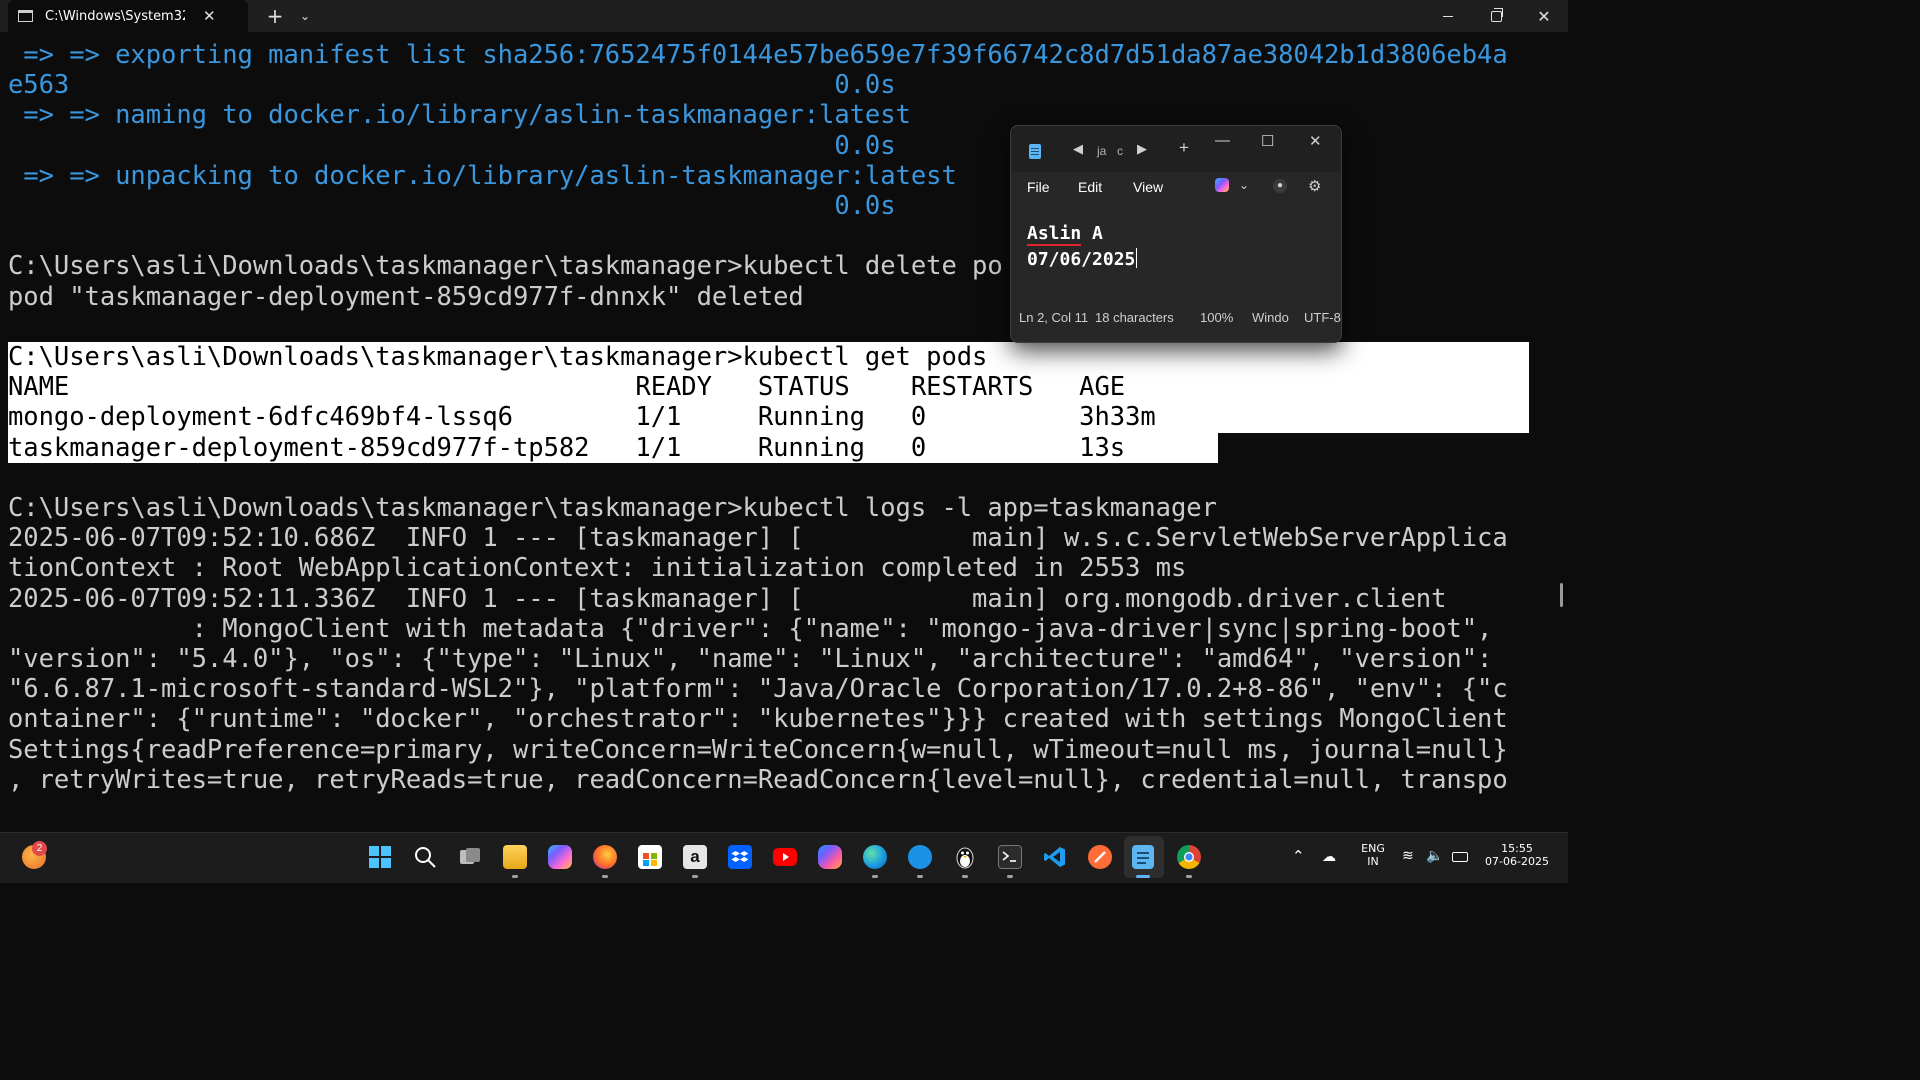 The width and height of the screenshot is (1920, 1080). I want to click on volume-icon: 🔈, so click(1434, 856).